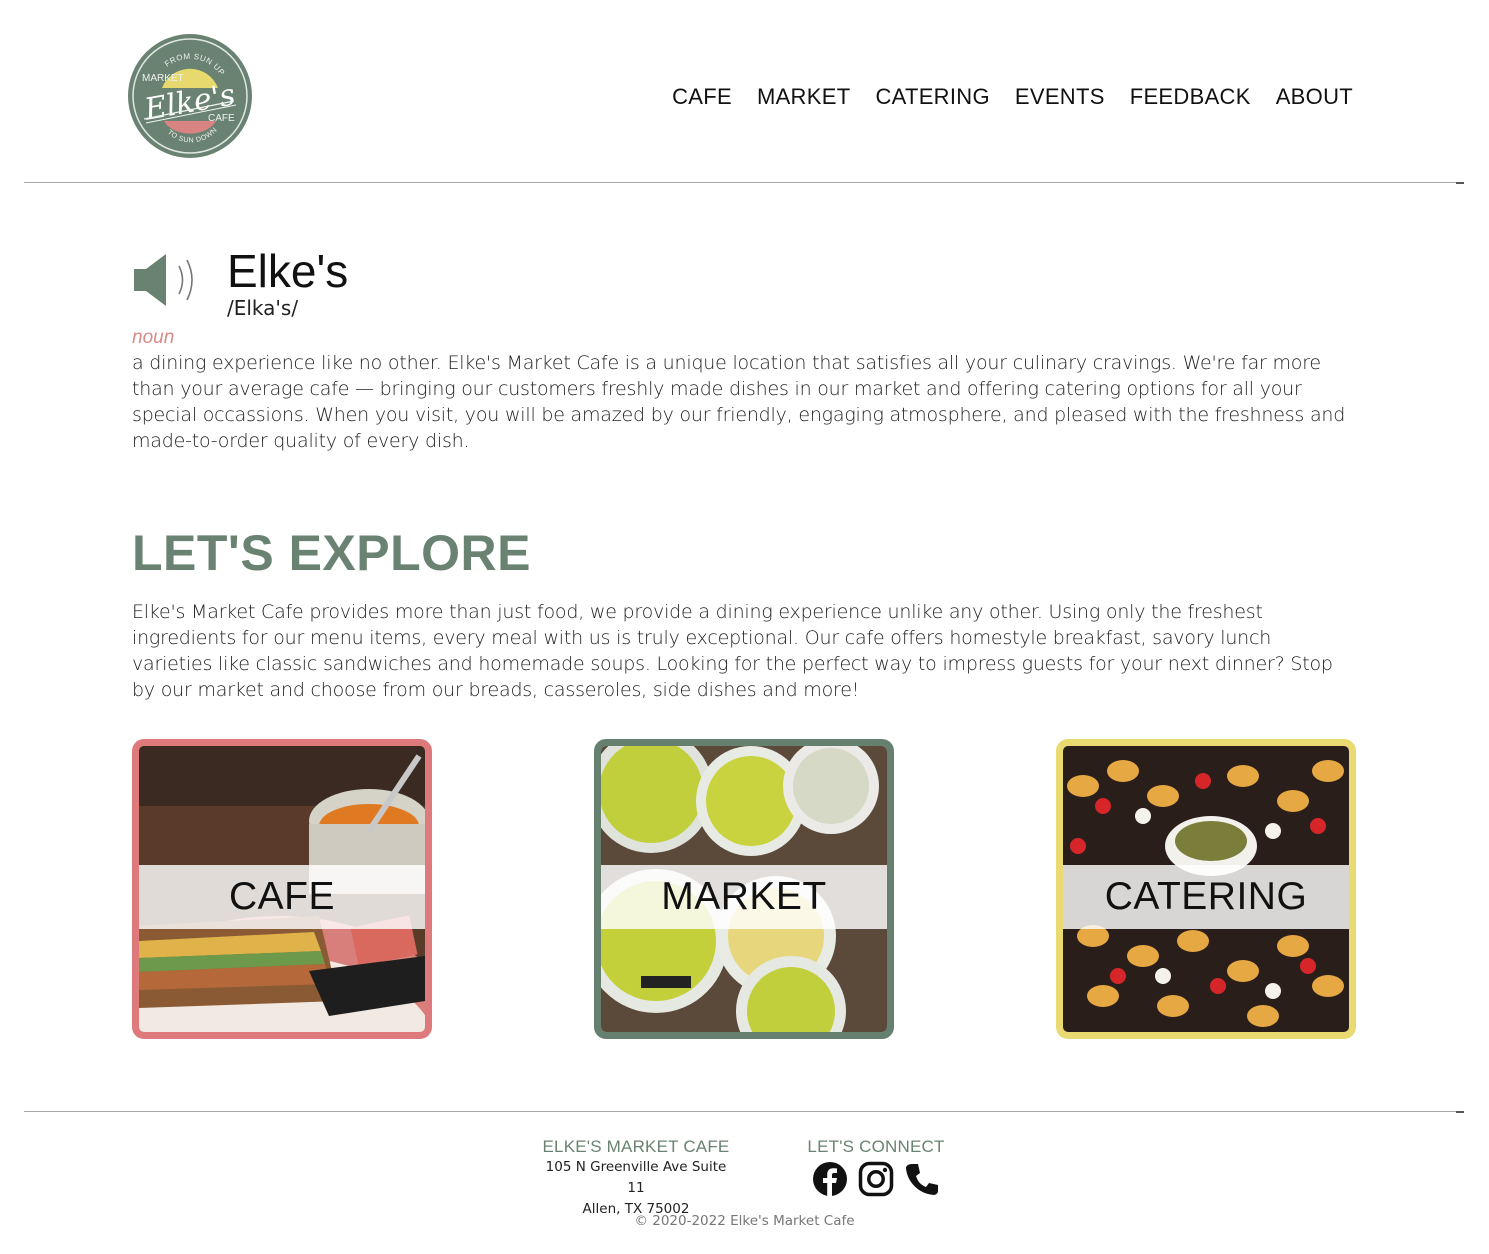 The image size is (1489, 1254). I want to click on instagram-icon, so click(876, 1179).